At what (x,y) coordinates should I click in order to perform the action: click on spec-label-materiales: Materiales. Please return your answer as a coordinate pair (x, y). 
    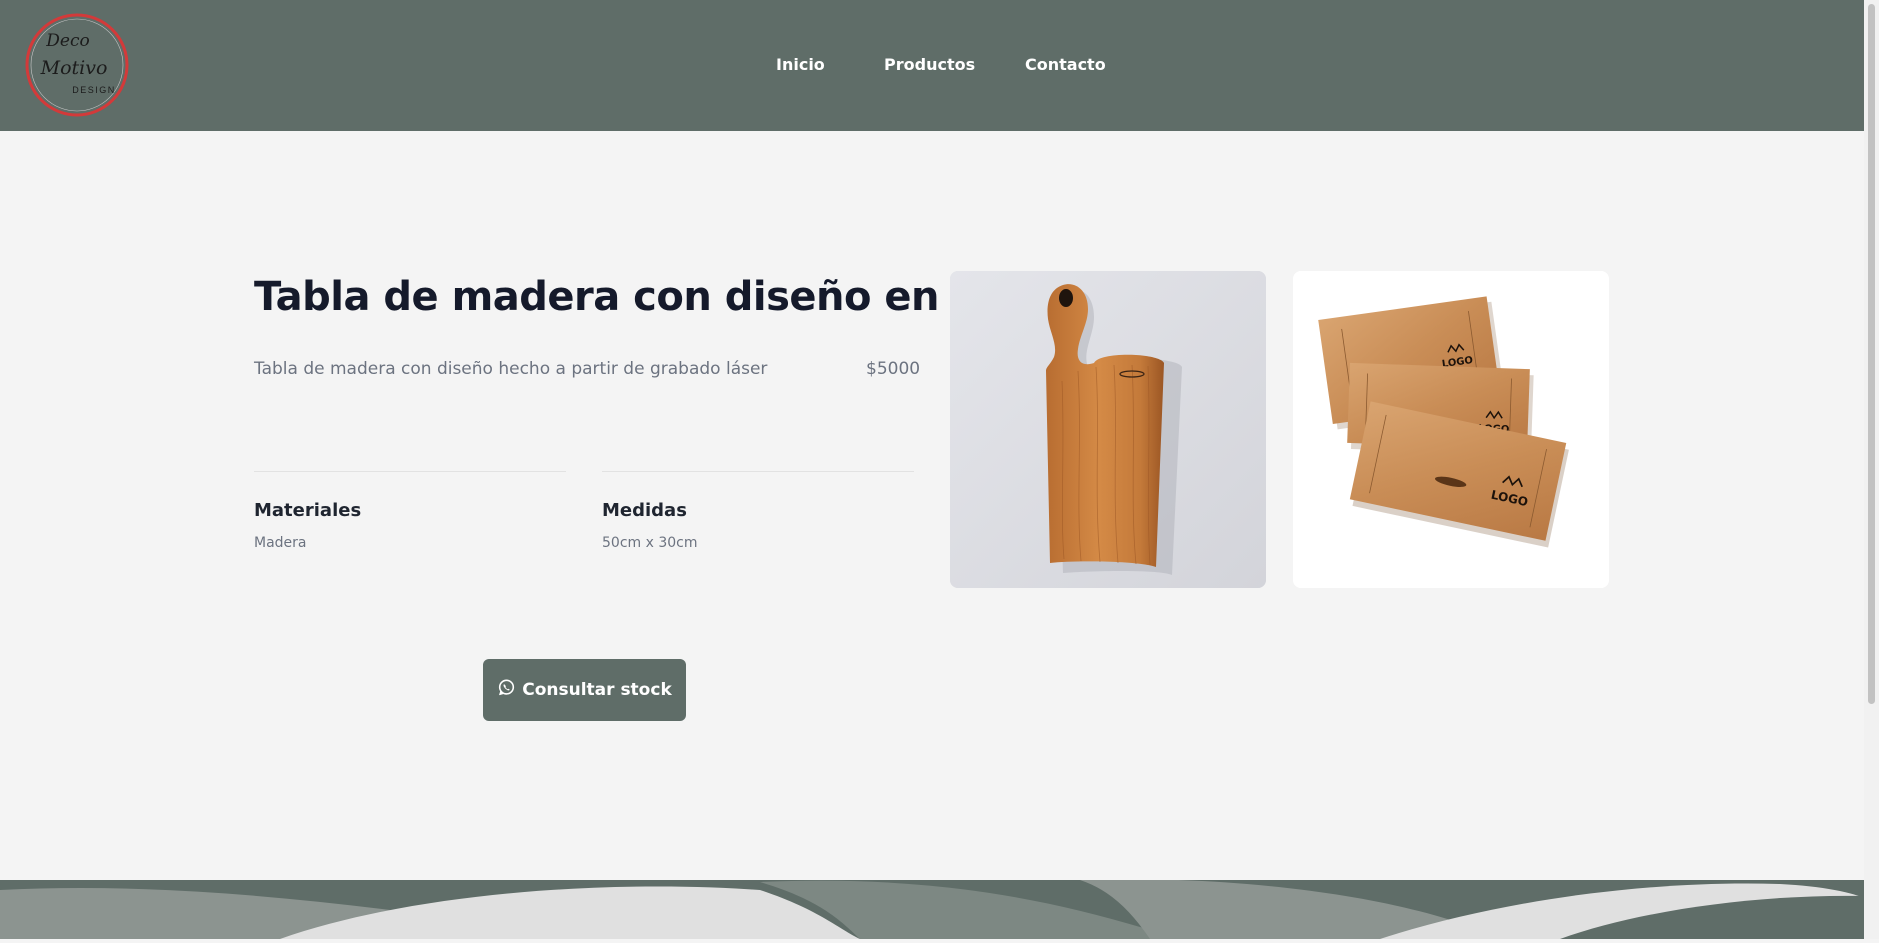
    Looking at the image, I should click on (308, 510).